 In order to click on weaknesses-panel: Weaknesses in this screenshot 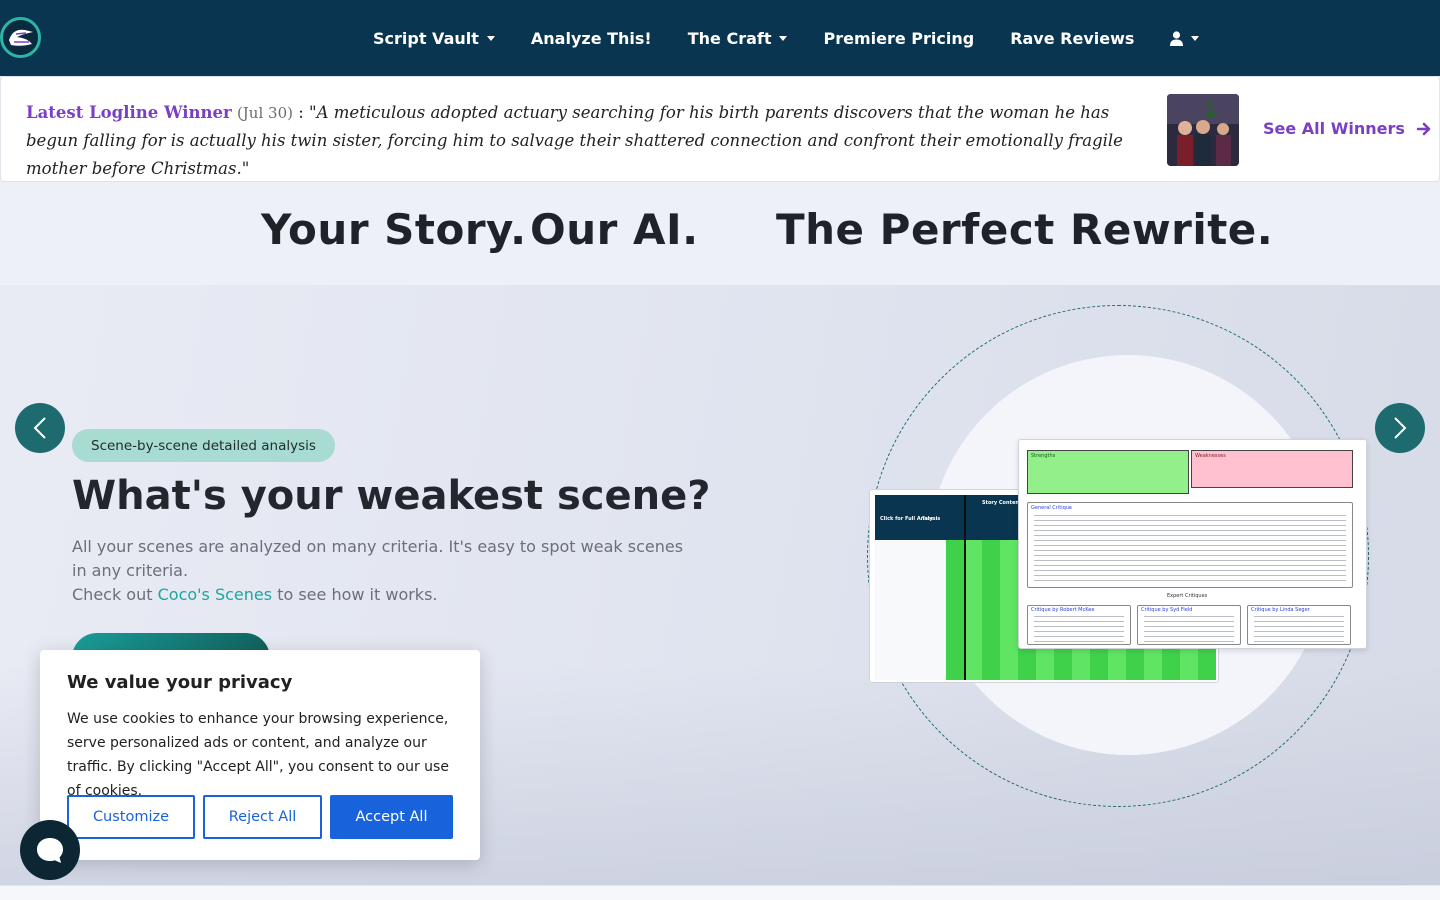, I will do `click(1272, 469)`.